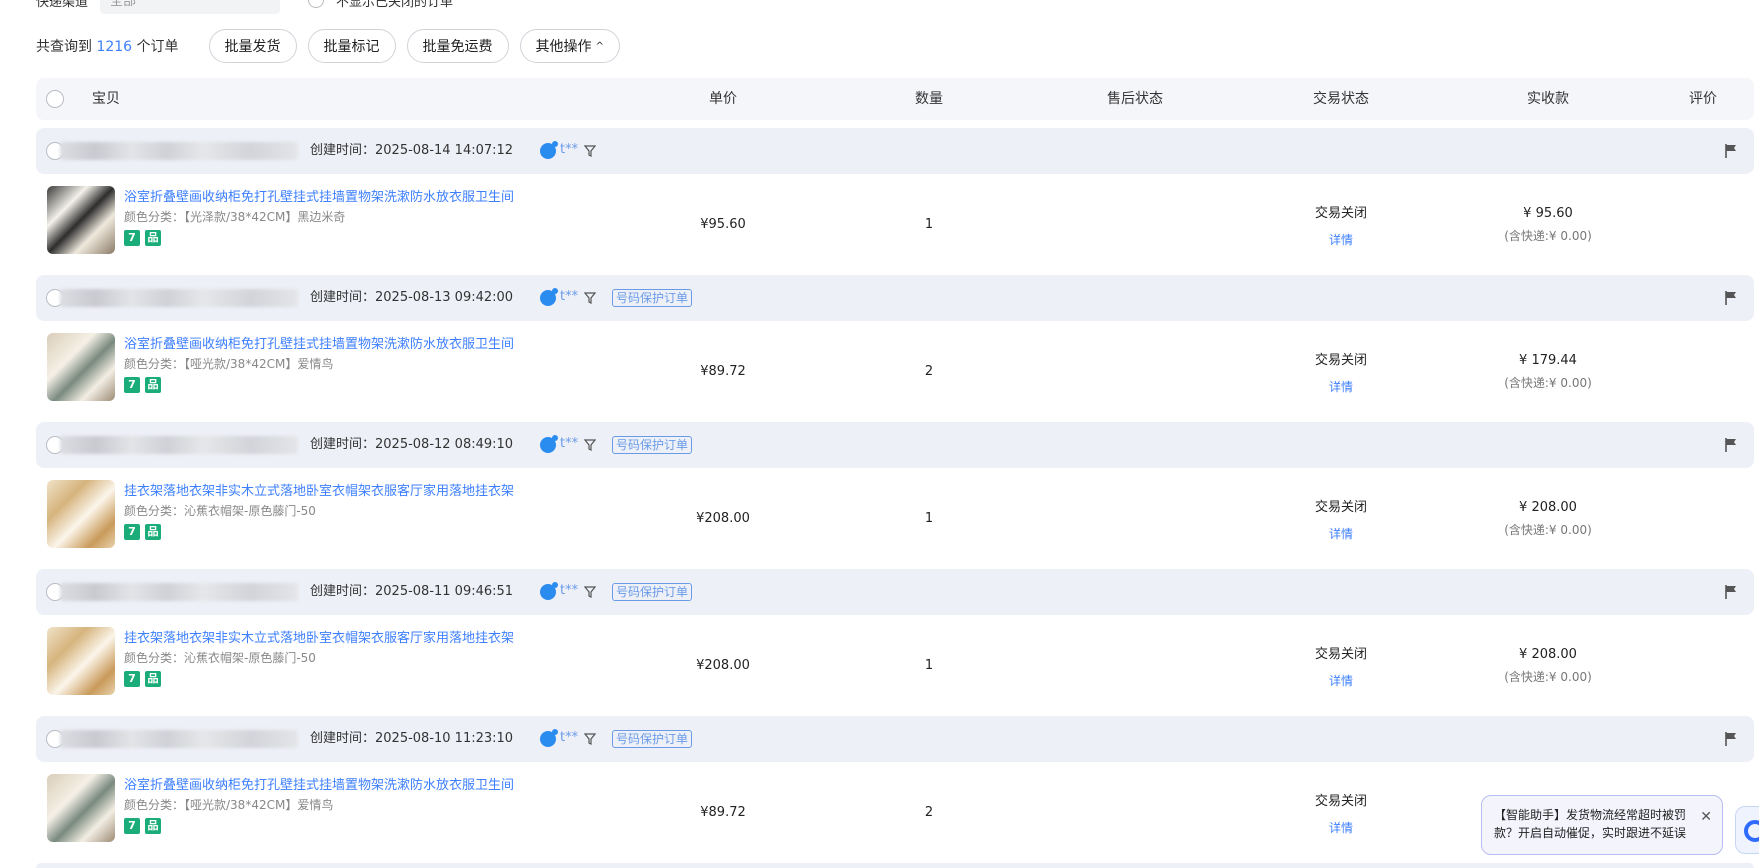  I want to click on unit-price-value: ¥89.72, so click(723, 371).